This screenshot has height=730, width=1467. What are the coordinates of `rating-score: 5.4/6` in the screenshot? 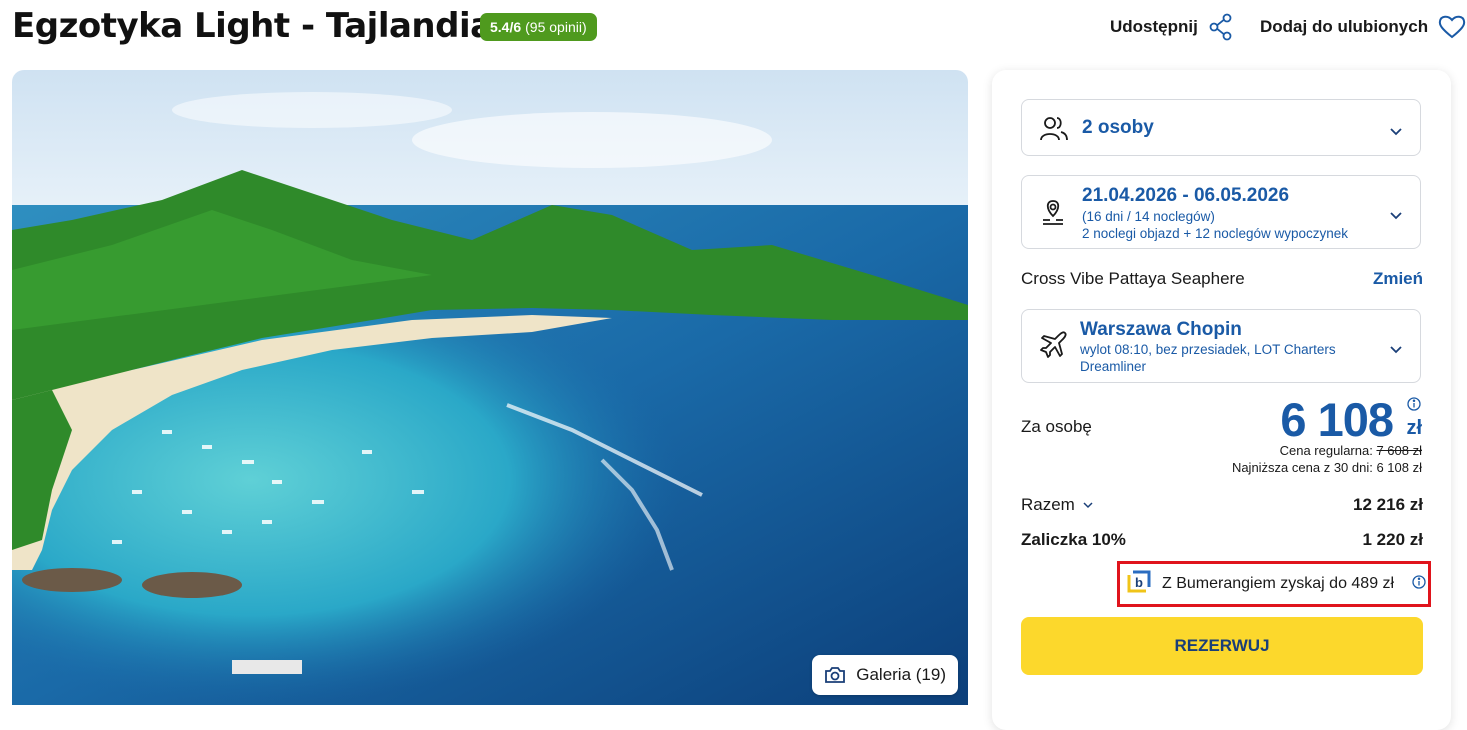 It's located at (506, 27).